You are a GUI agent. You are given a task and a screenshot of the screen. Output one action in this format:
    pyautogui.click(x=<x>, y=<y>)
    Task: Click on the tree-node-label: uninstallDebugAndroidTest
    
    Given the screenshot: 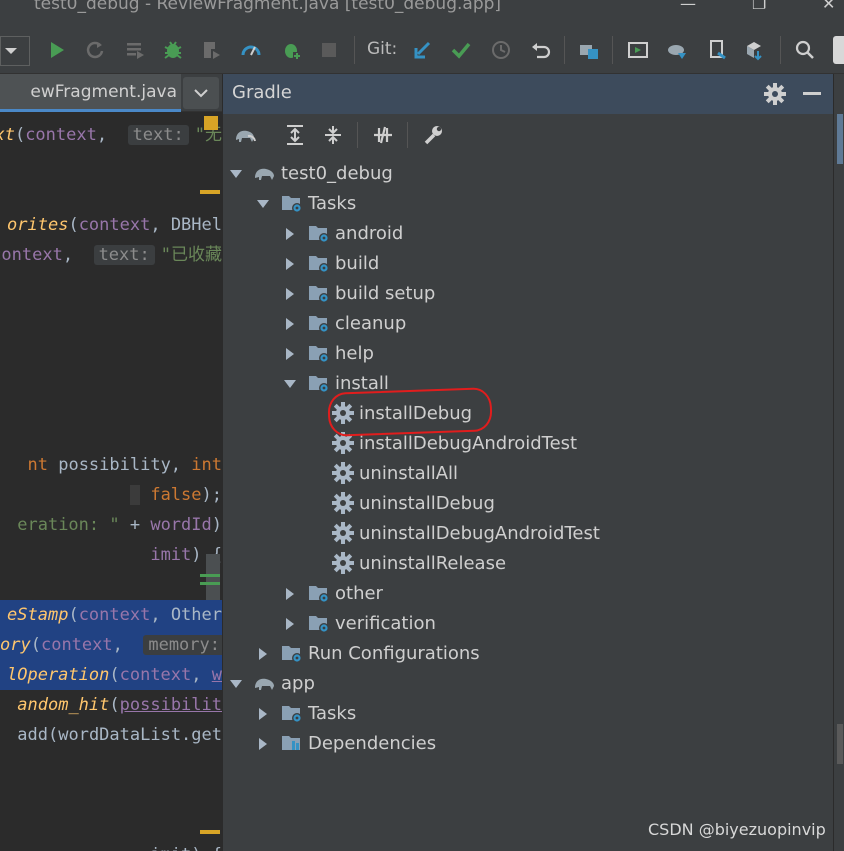 What is the action you would take?
    pyautogui.click(x=479, y=533)
    